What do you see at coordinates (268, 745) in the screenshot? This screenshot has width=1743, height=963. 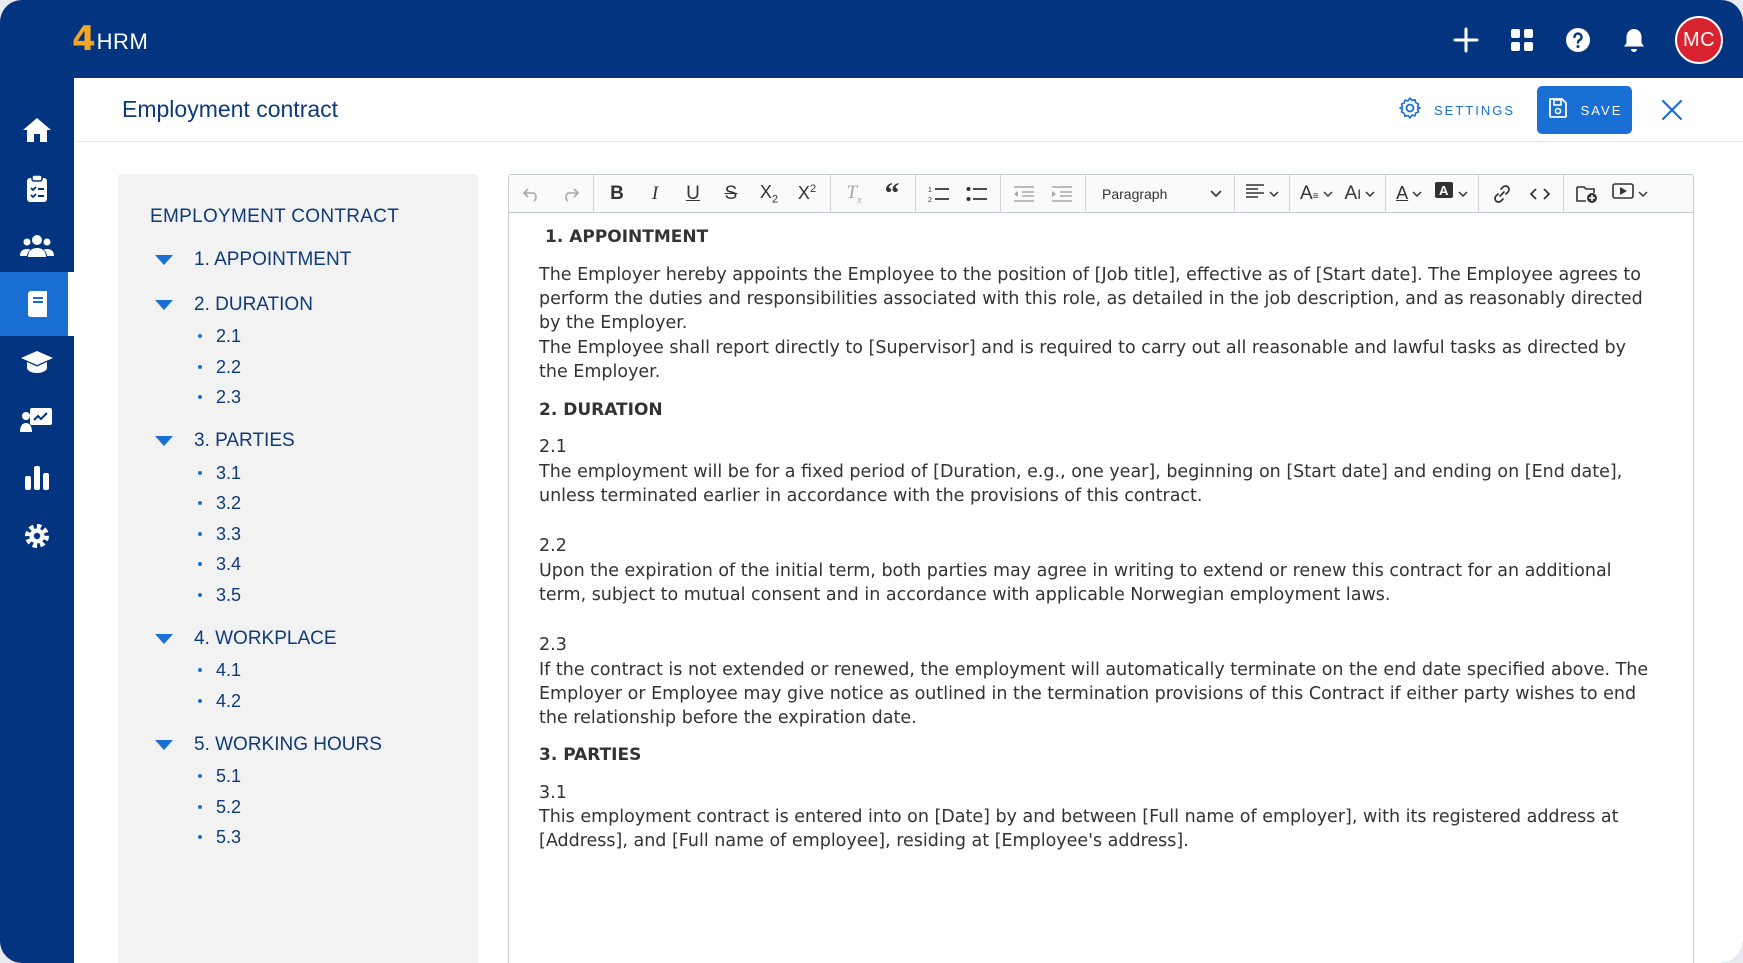 I see `outline-section-working-hours: 5. WORKING HOURS` at bounding box center [268, 745].